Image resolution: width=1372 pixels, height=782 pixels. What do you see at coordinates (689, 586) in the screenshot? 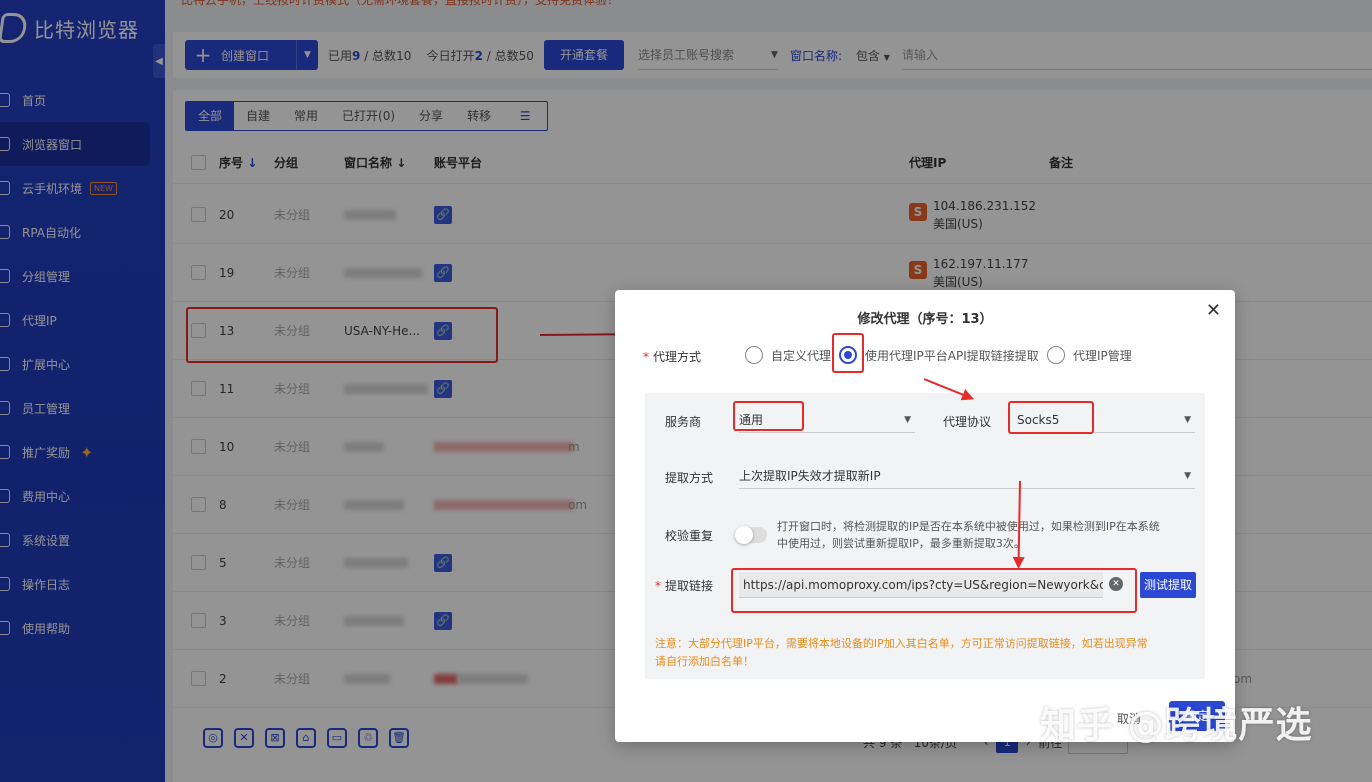
I see `extract-link-label-text: 提取链接` at bounding box center [689, 586].